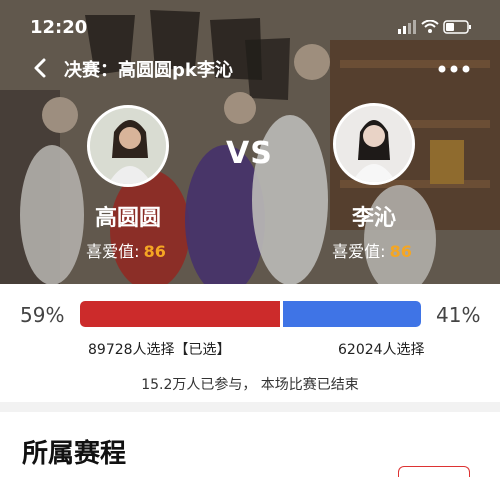 This screenshot has width=500, height=477. What do you see at coordinates (434, 471) in the screenshot?
I see `schedule-button` at bounding box center [434, 471].